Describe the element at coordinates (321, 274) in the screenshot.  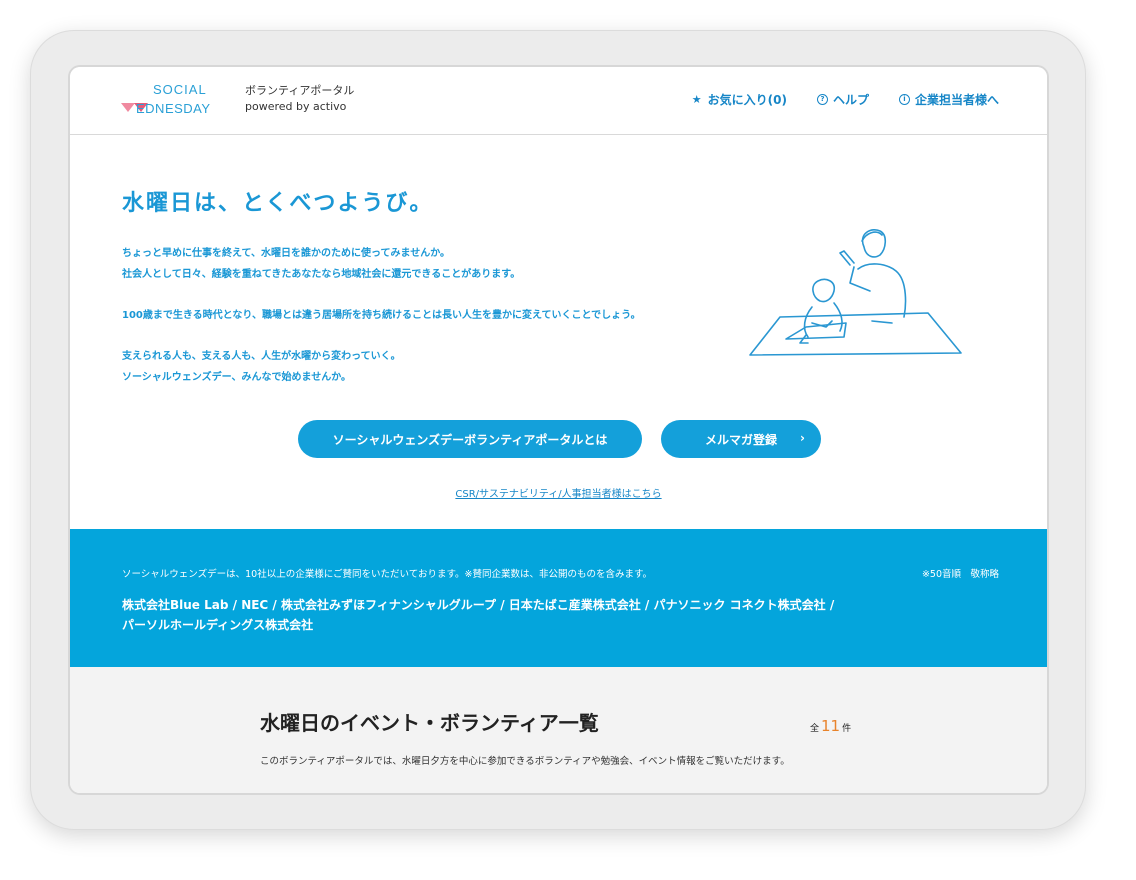
I see `hero-line: 社会人として日々、経験を重ねてきたあなたなら地域社会に還元できることがあります。` at that location.